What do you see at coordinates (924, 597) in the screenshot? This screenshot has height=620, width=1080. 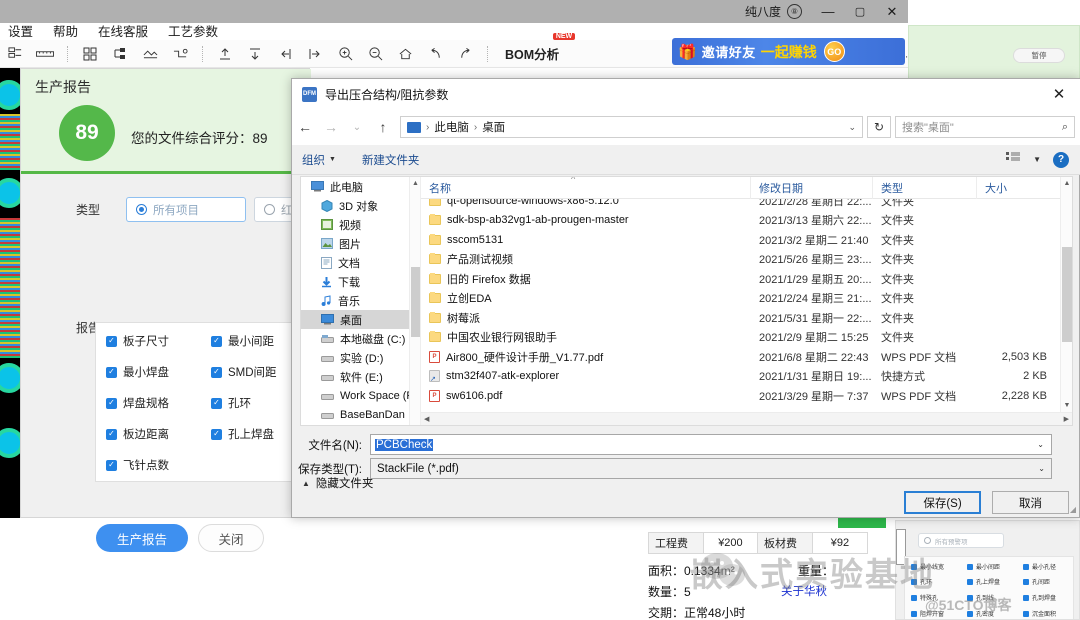 I see `mini-check: 特殊孔` at bounding box center [924, 597].